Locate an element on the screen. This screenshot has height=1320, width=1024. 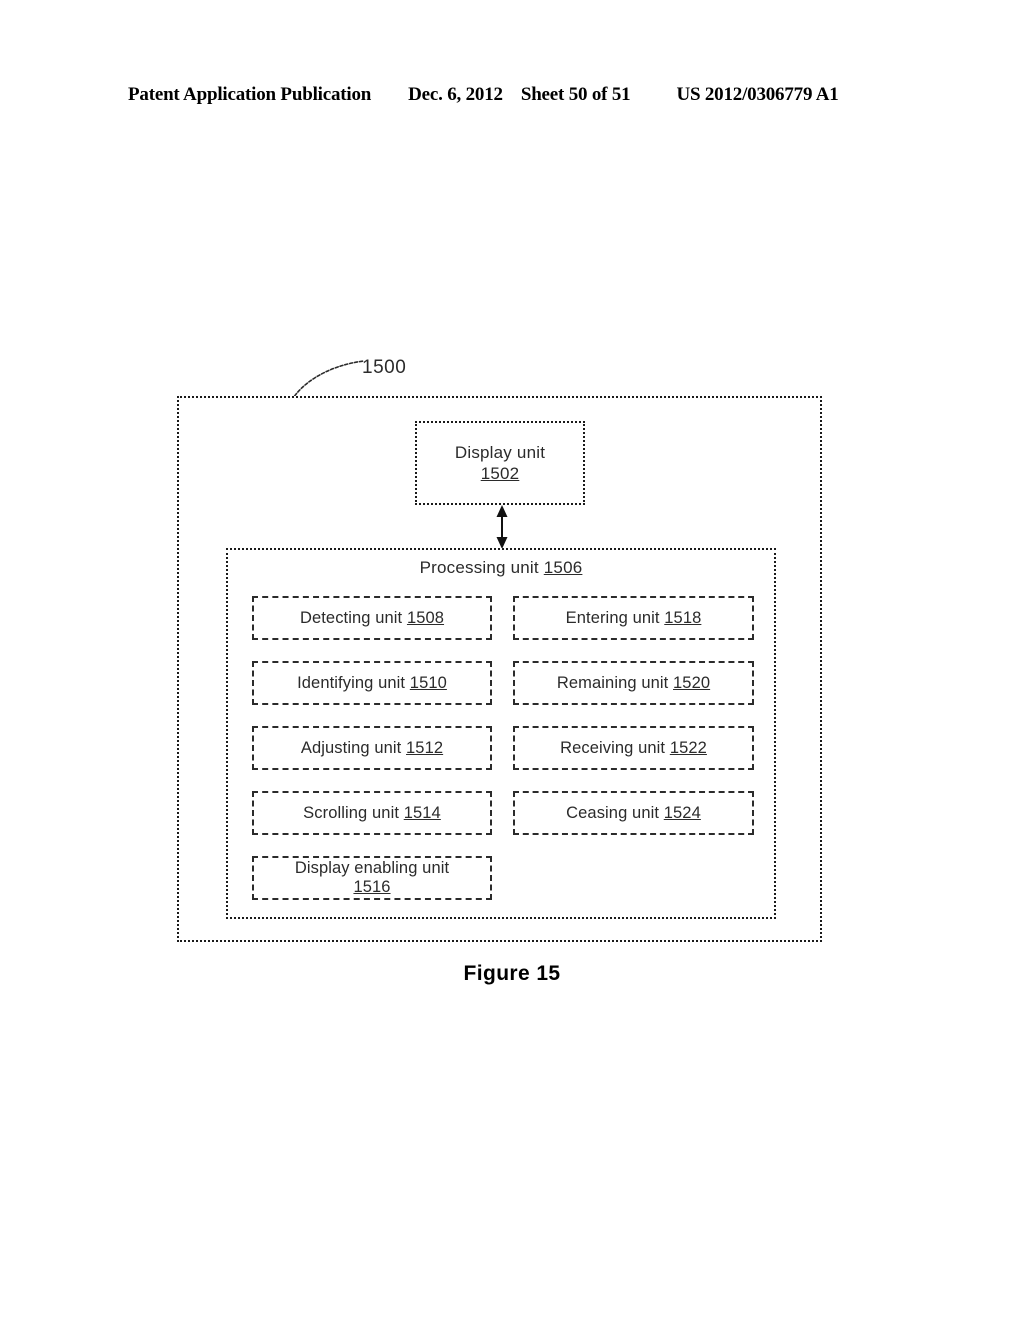
unit-box-adjusting: Adjusting unit 1512 is located at coordinates (372, 748).